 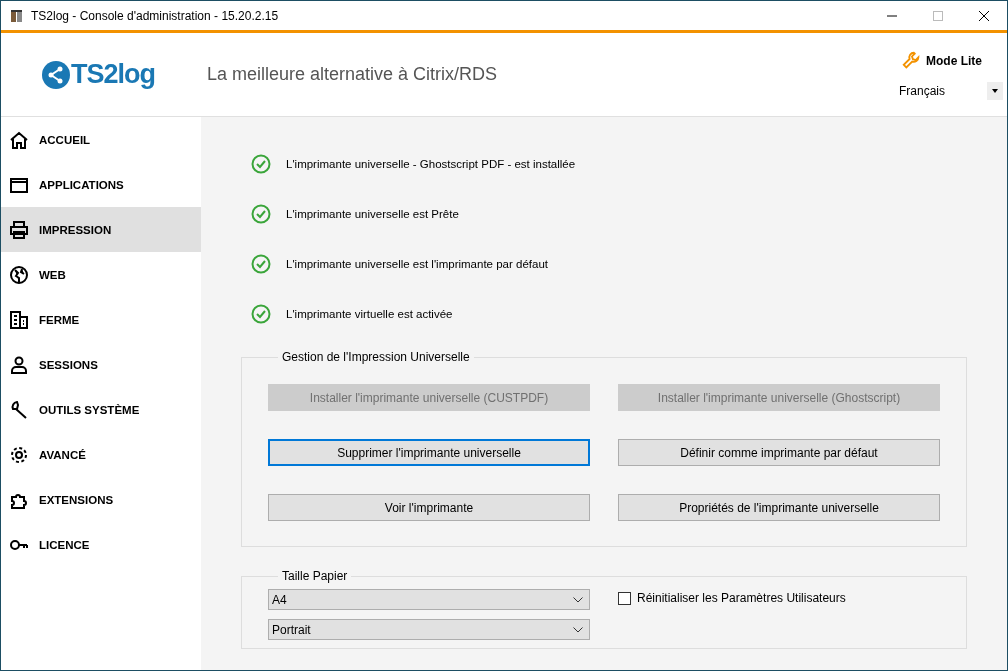 What do you see at coordinates (741, 598) in the screenshot?
I see `checkbox-label: Réinitialiser les Paramètres Utilisateurs` at bounding box center [741, 598].